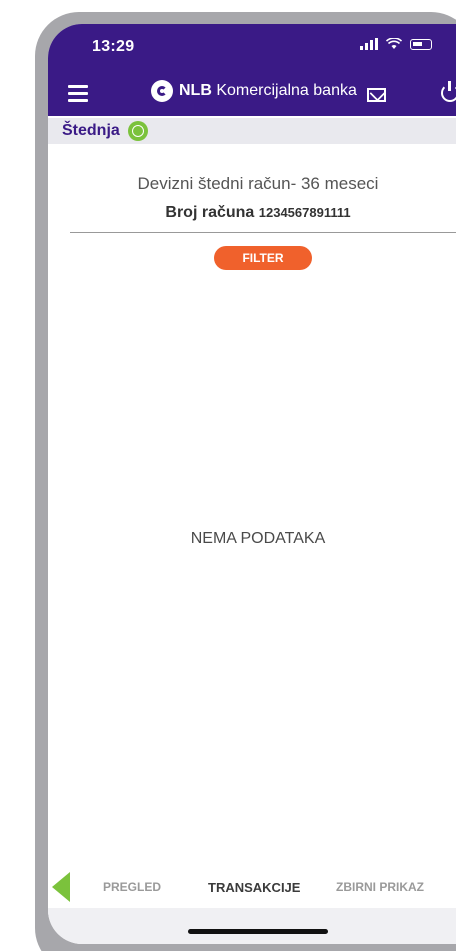 Image resolution: width=456 pixels, height=951 pixels. What do you see at coordinates (162, 91) in the screenshot?
I see `nlb-logo-icon` at bounding box center [162, 91].